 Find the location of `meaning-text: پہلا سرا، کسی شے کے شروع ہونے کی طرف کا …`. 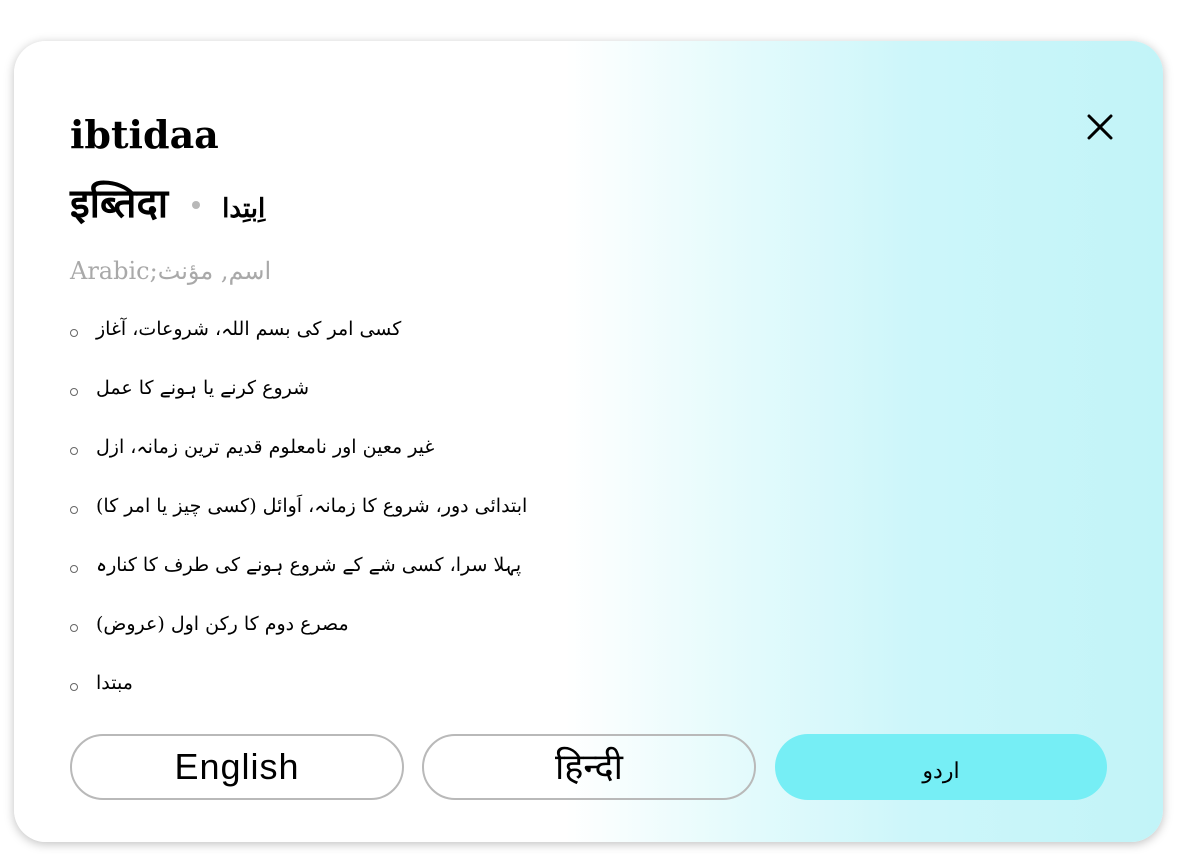

meaning-text: پہلا سرا، کسی شے کے شروع ہونے کی طرف کا … is located at coordinates (309, 564).